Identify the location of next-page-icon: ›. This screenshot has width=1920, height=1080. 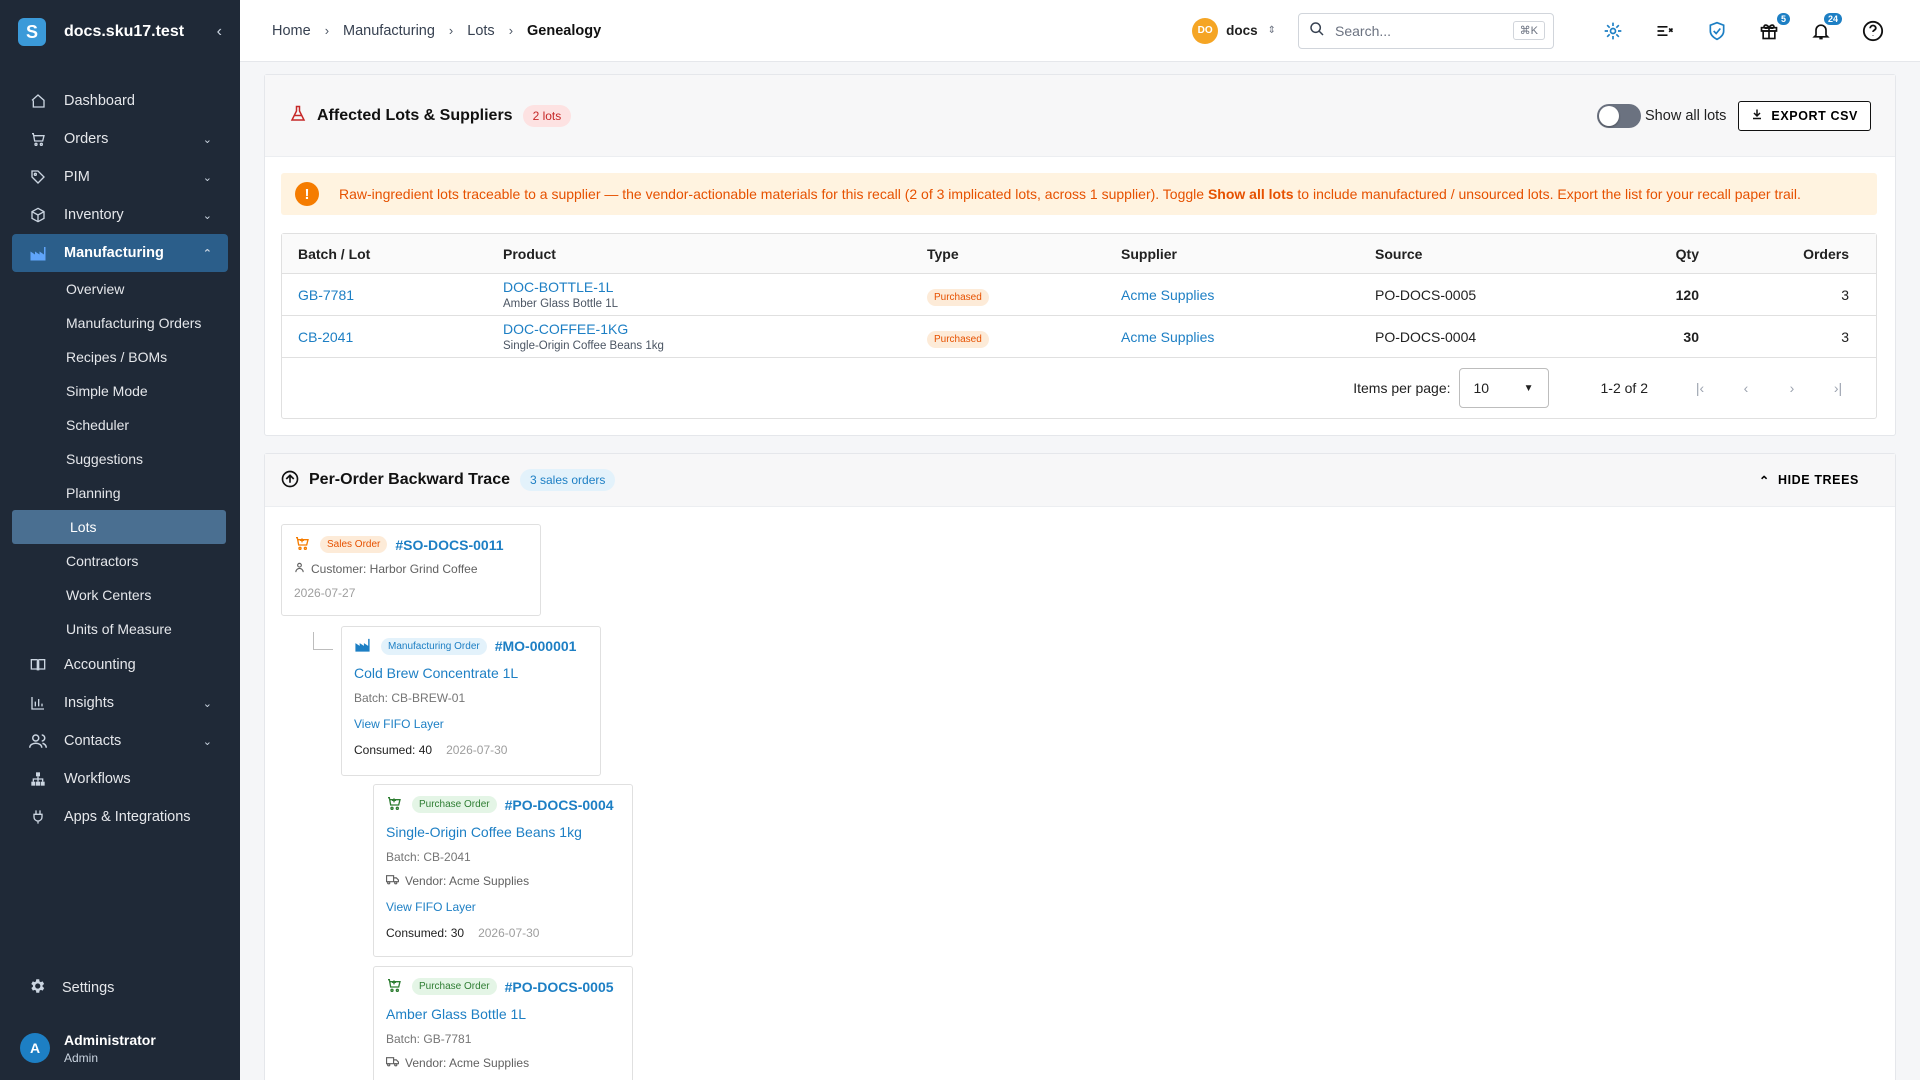
(1792, 388).